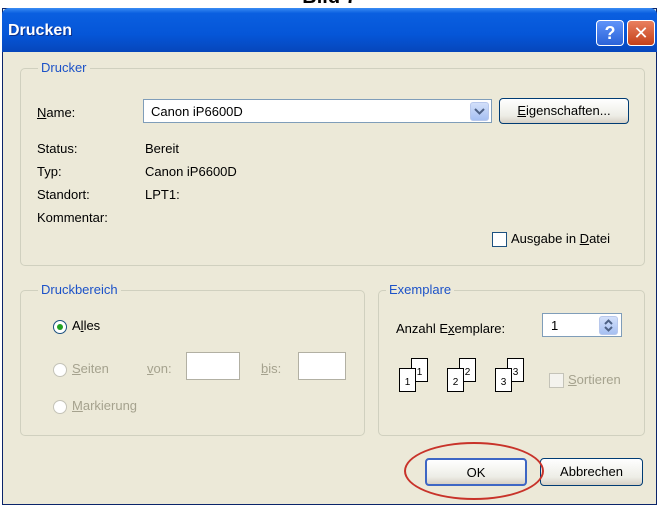  I want to click on close-icon: ✕, so click(641, 33).